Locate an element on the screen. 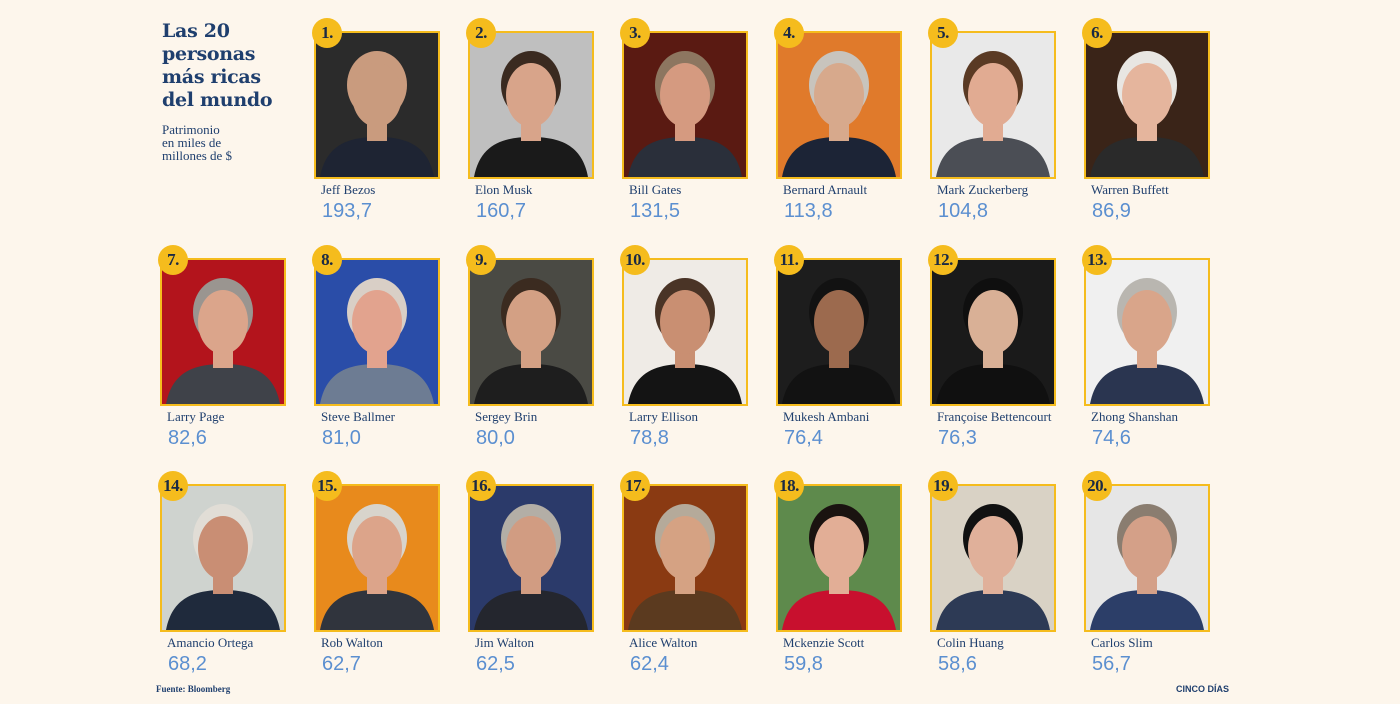 The image size is (1400, 704). person-card: 1. Jeff Bezos 193,7 is located at coordinates (388, 134).